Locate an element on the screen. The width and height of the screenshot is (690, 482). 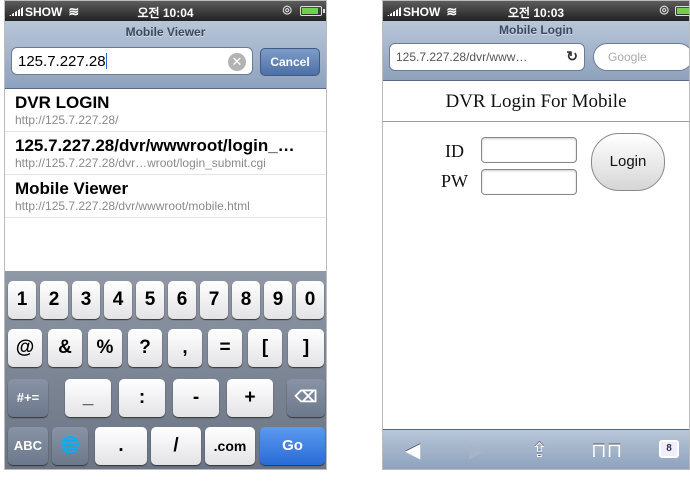
key-8: 8 is located at coordinates (246, 300).